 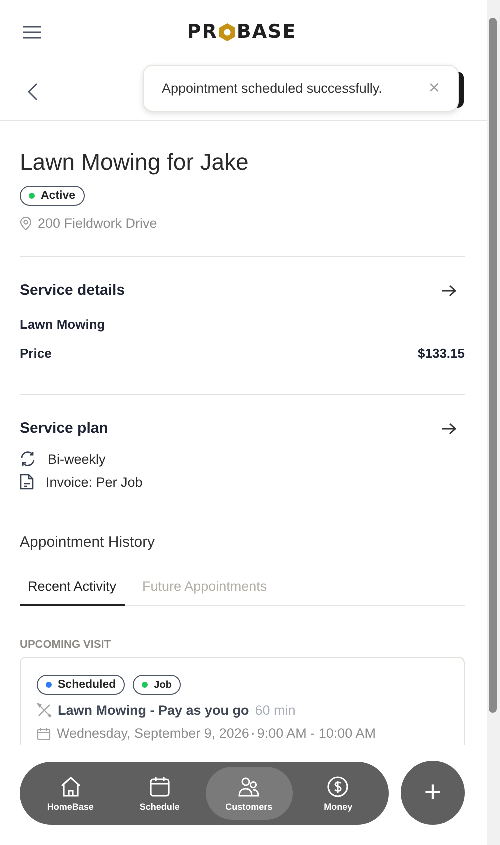 I want to click on section-heading: Service plan, so click(x=64, y=428).